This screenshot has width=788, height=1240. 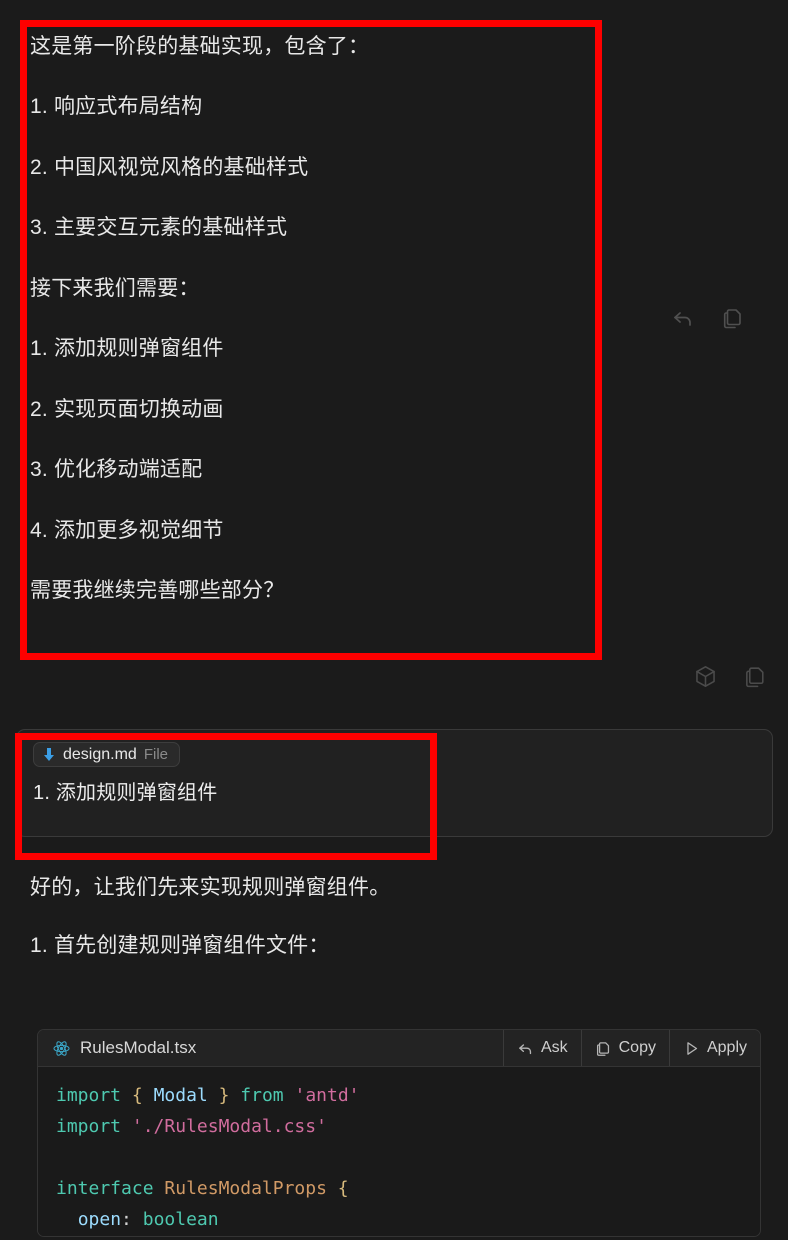 I want to click on assistant-paragraph: 接下来我们需要：, so click(x=115, y=288).